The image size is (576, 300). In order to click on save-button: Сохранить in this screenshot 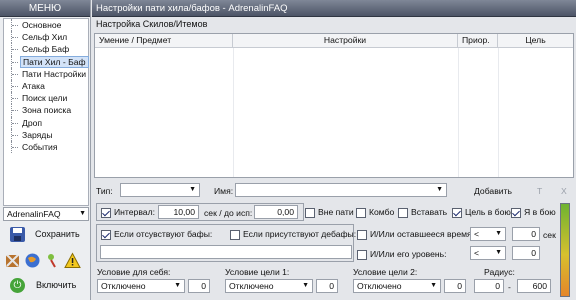, I will do `click(46, 234)`.